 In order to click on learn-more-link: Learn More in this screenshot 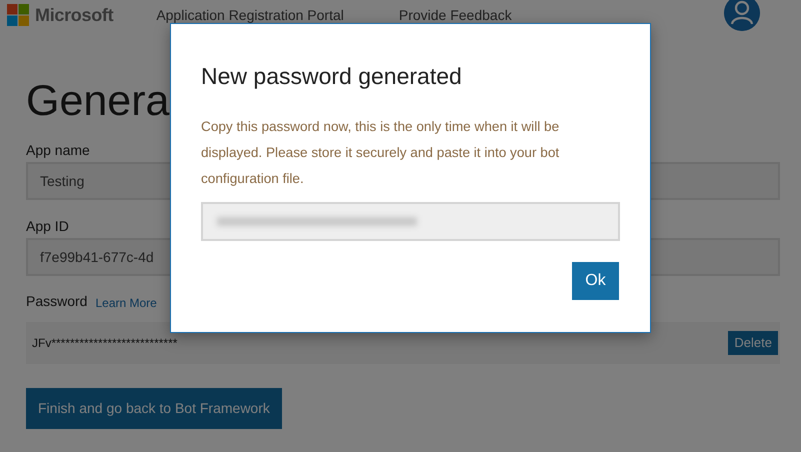, I will do `click(126, 303)`.